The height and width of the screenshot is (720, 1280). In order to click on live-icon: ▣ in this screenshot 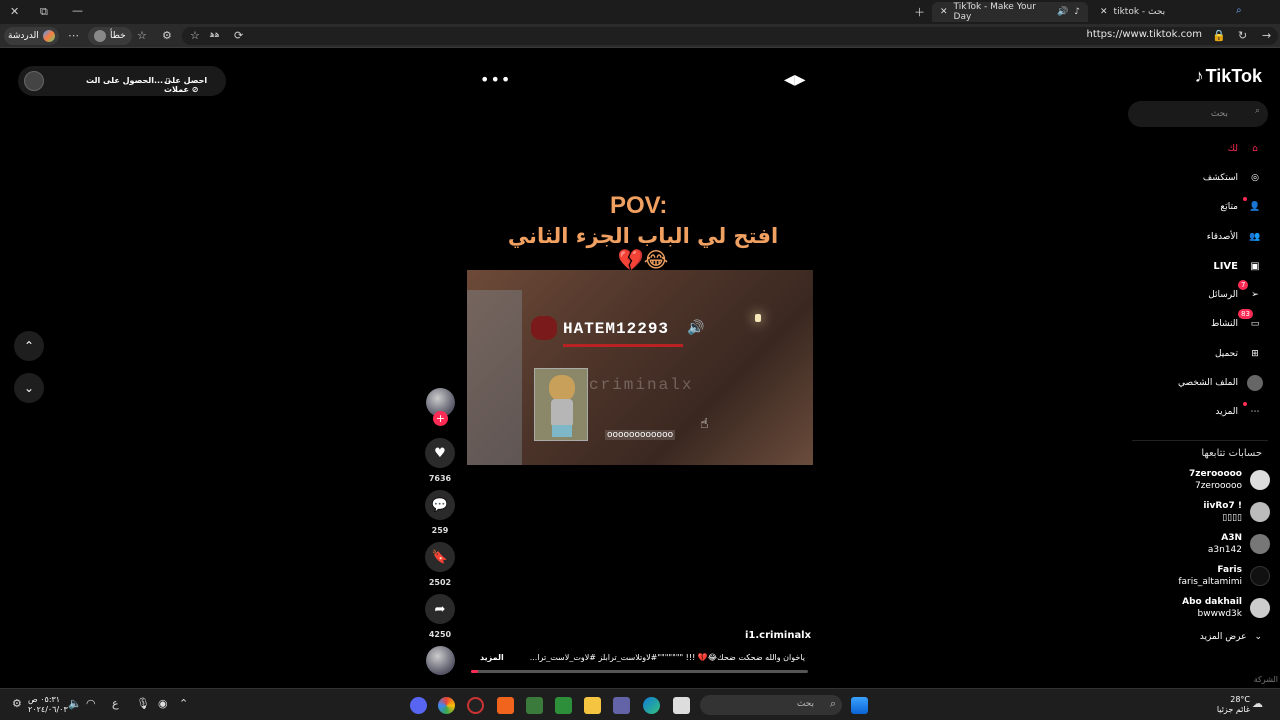, I will do `click(1255, 266)`.